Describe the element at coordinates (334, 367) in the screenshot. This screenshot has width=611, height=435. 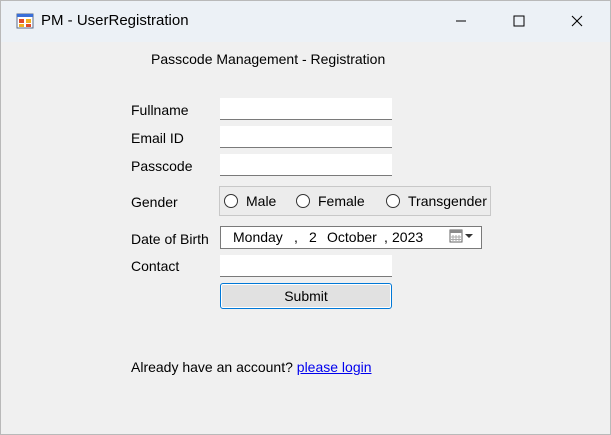
I see `login-link: please login` at that location.